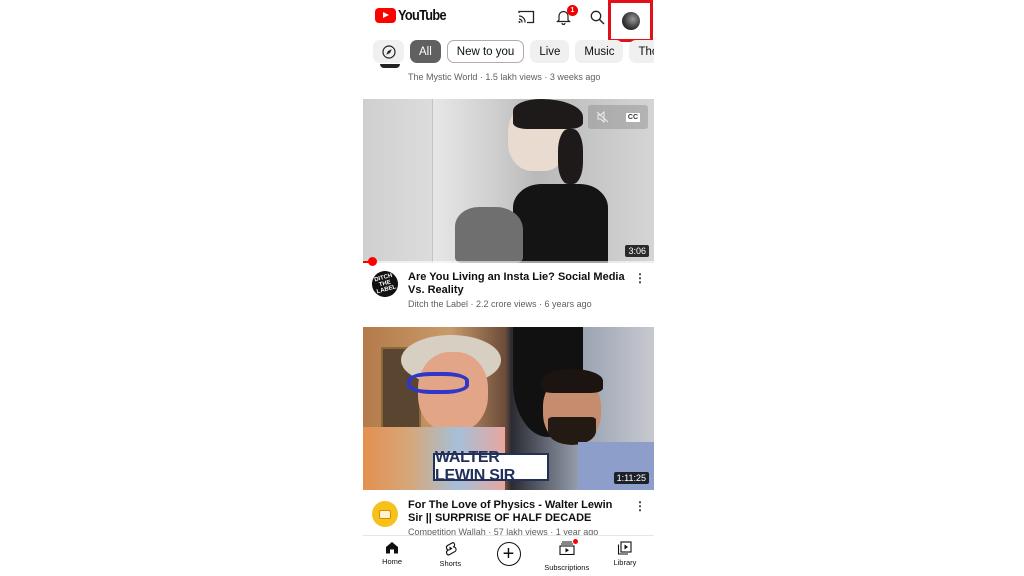  I want to click on thumbnail-towel, so click(489, 235).